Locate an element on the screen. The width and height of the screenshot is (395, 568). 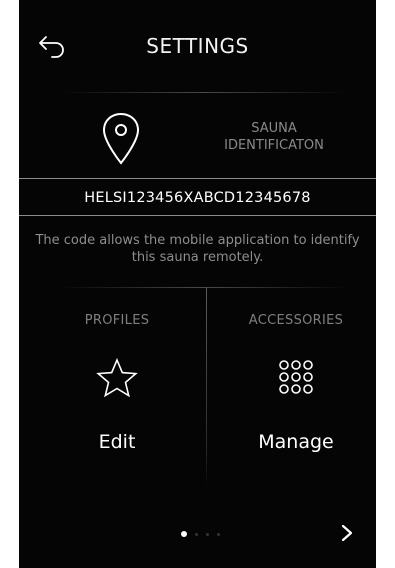
profiles-label: PROFILES is located at coordinates (117, 320).